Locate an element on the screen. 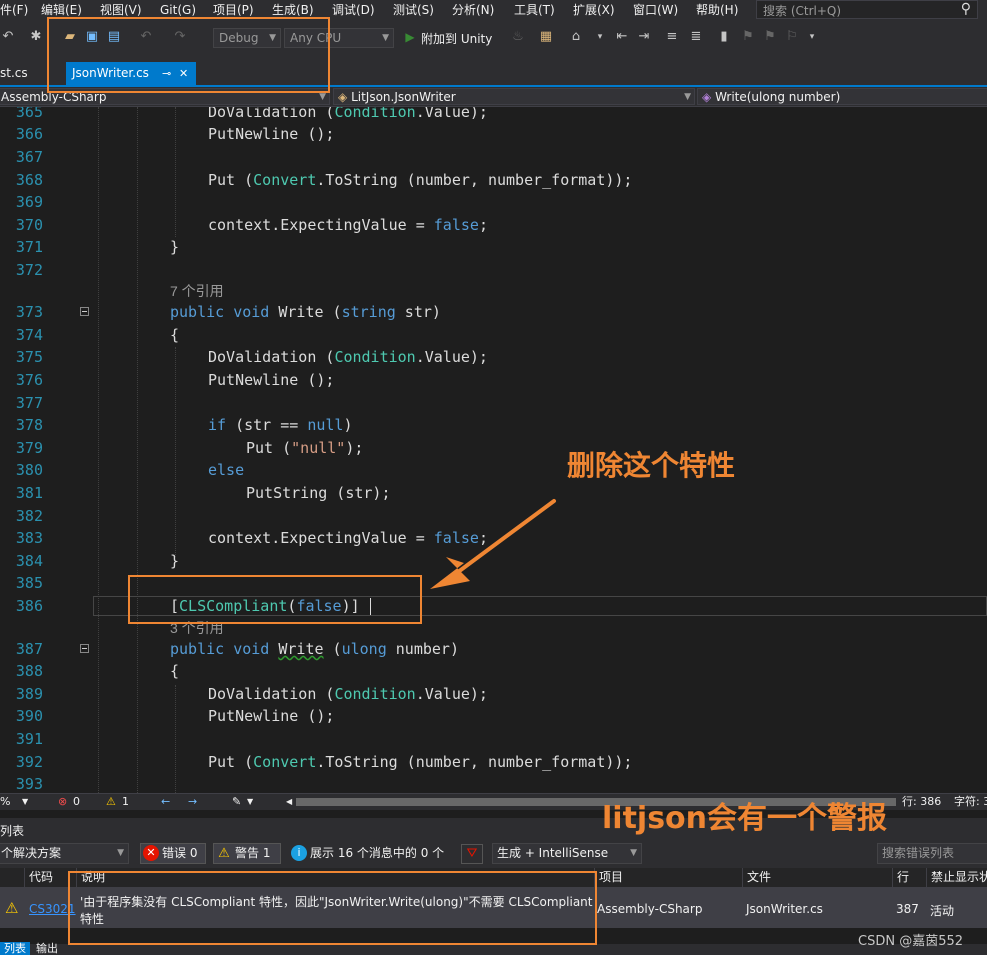 The image size is (987, 955). line-number: 367 is located at coordinates (29, 157).